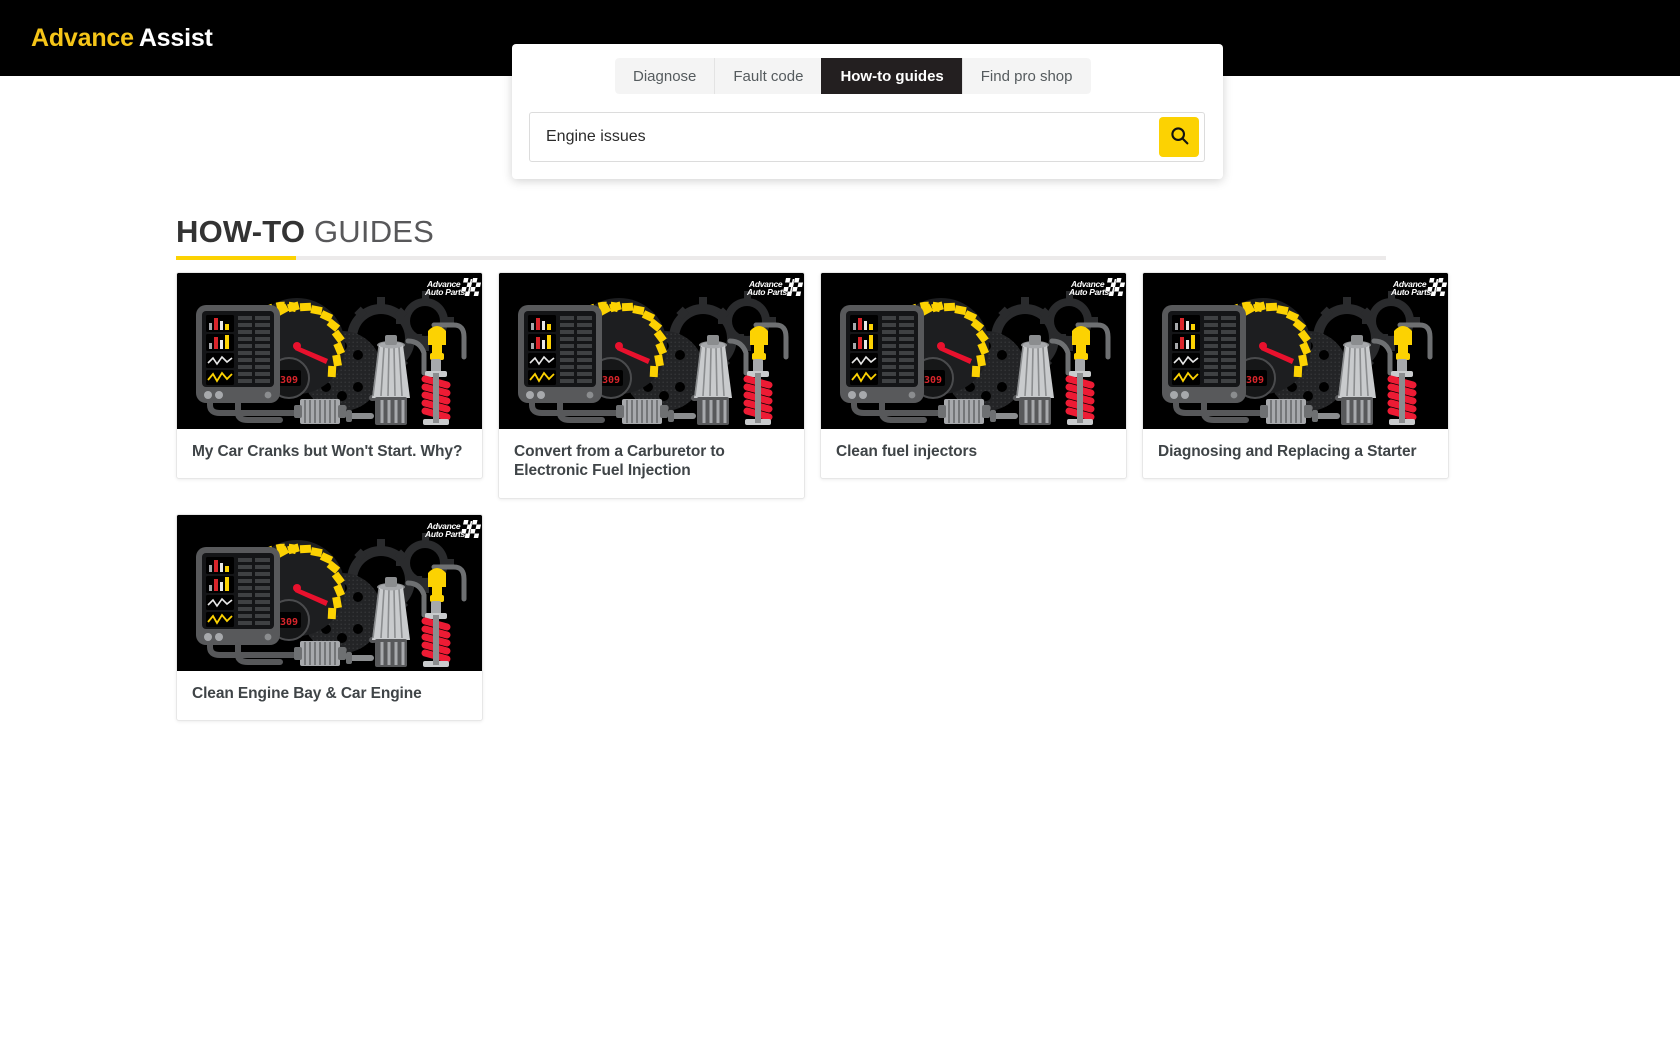 Image resolution: width=1680 pixels, height=1044 pixels. I want to click on guide-card-title: My Car Cranks but Won't Start. Why?, so click(327, 451).